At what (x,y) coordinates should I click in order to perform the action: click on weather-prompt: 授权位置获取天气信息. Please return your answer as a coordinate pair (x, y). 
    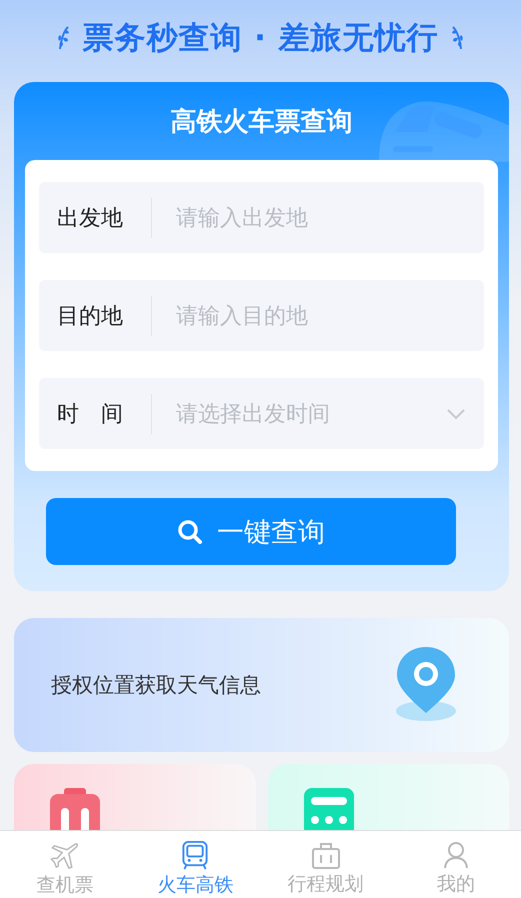
    Looking at the image, I should click on (156, 685).